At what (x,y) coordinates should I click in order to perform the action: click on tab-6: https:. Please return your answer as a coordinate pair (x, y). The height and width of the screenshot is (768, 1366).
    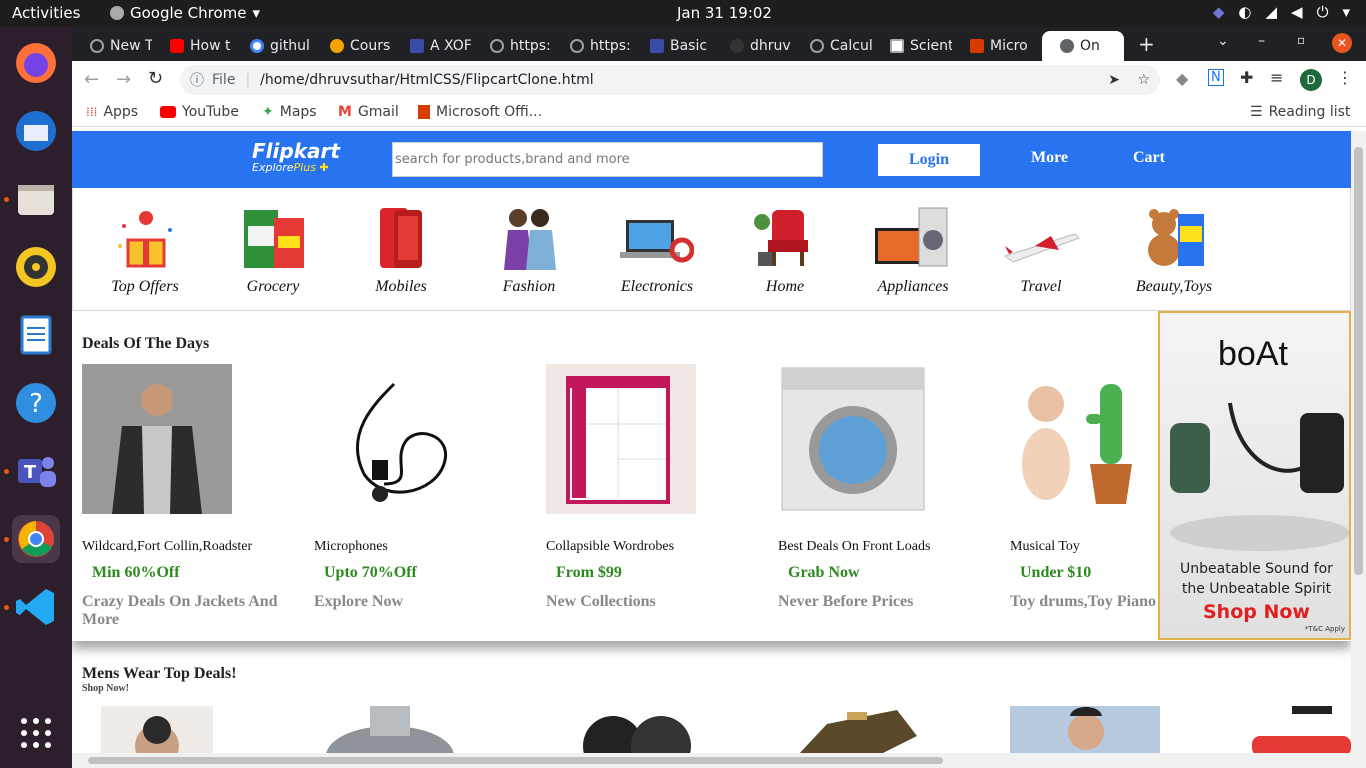
    Looking at the image, I should click on (512, 46).